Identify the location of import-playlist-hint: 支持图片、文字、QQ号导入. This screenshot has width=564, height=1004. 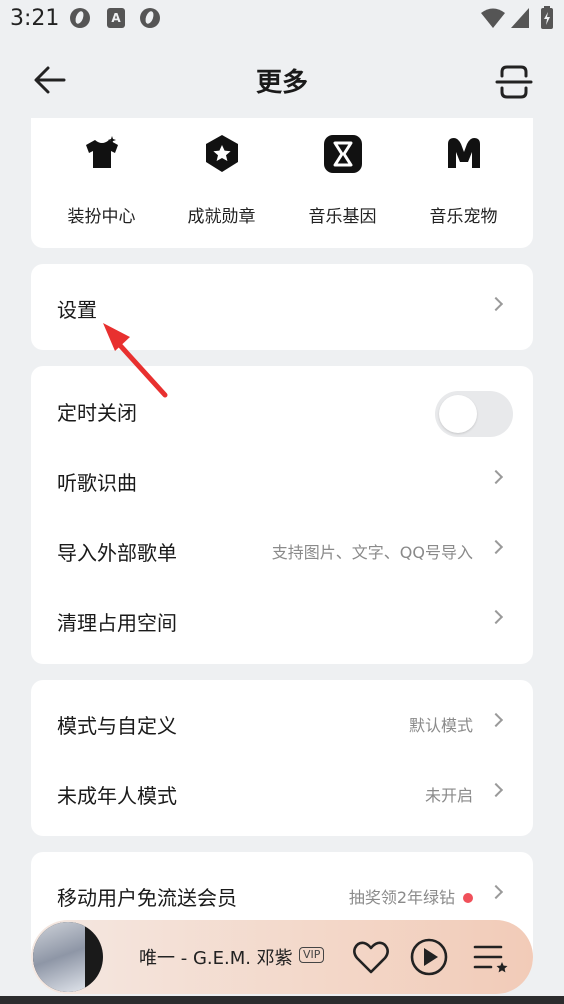
(372, 552).